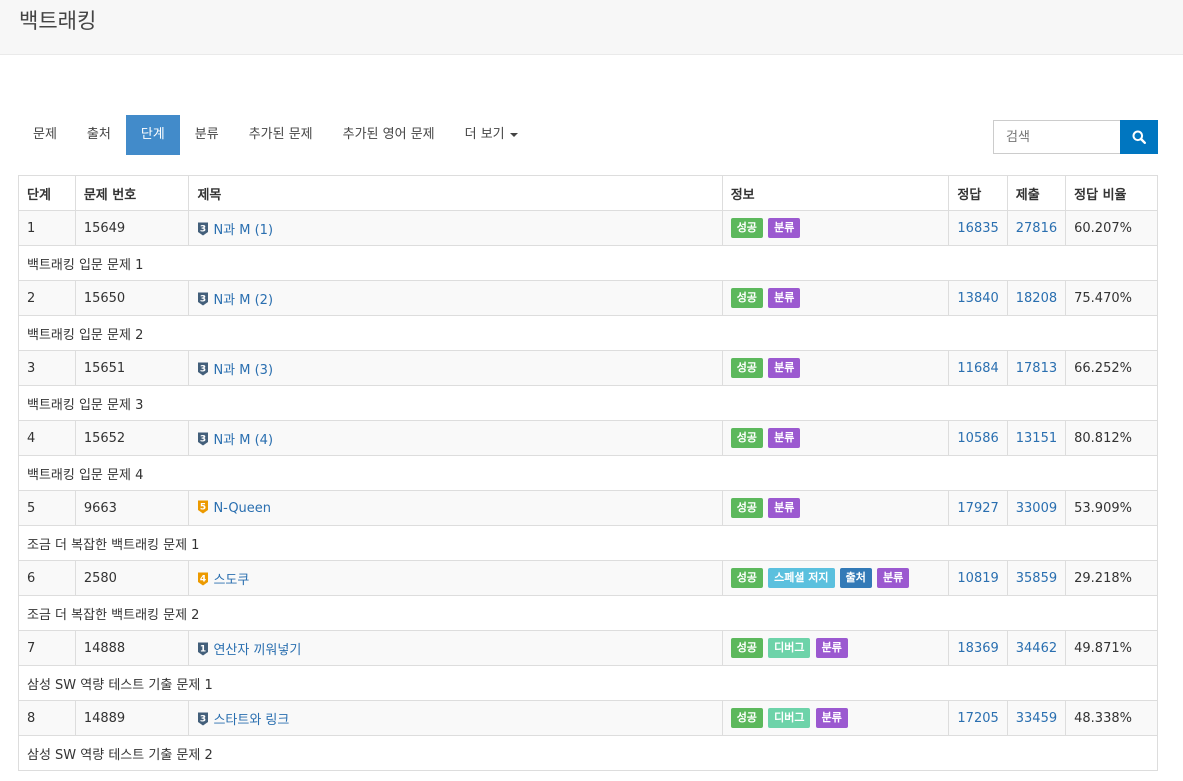 The width and height of the screenshot is (1183, 781). I want to click on accepted-cell: 10819, so click(978, 578).